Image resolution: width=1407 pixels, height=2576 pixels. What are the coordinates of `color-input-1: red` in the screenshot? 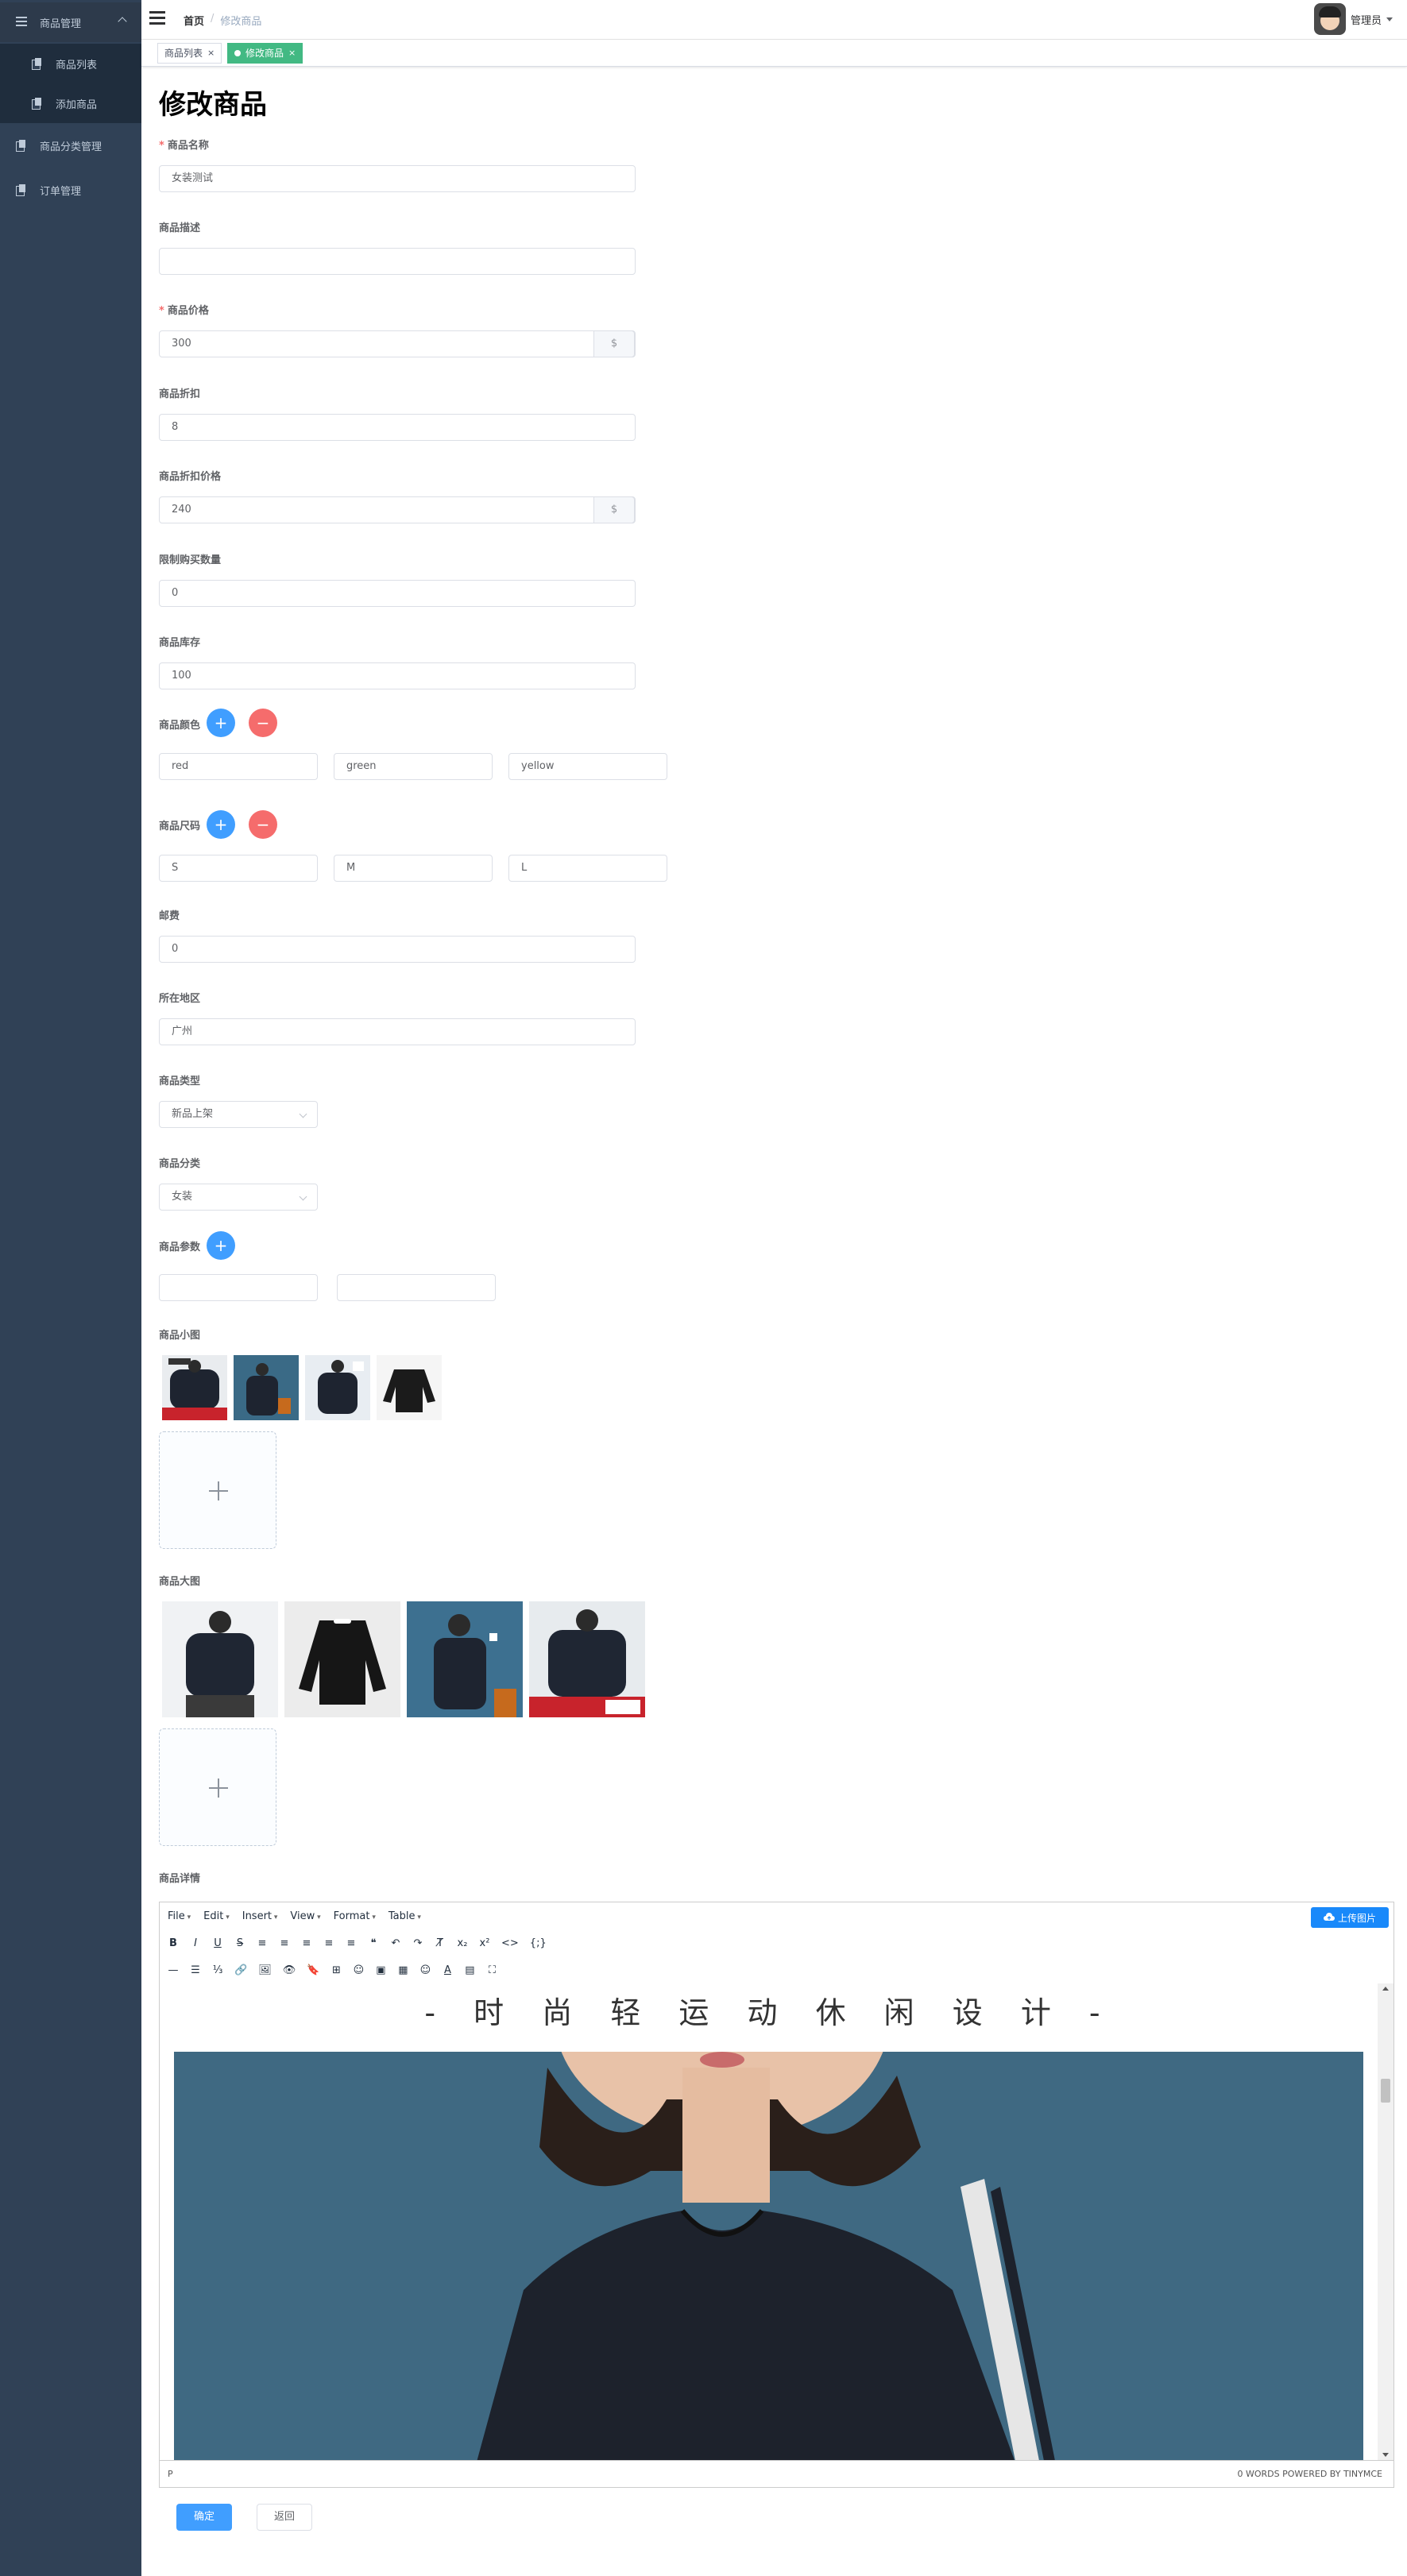 It's located at (238, 766).